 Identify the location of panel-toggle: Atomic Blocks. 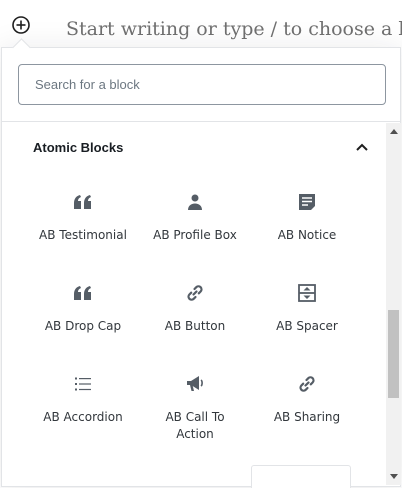
(193, 147).